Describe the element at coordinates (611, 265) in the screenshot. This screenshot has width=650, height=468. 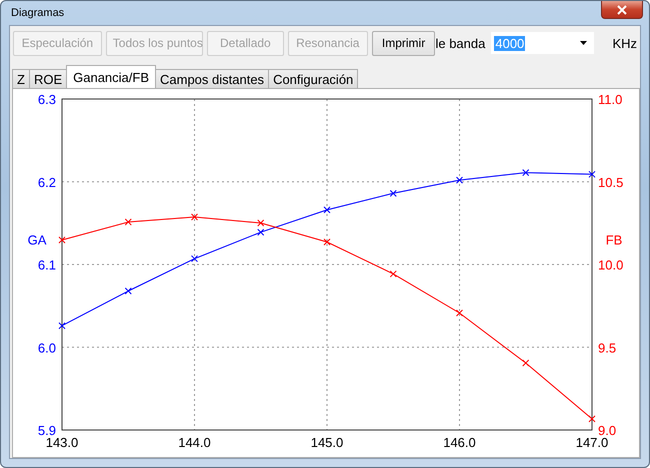
I see `y-tick-label: 10.0` at that location.